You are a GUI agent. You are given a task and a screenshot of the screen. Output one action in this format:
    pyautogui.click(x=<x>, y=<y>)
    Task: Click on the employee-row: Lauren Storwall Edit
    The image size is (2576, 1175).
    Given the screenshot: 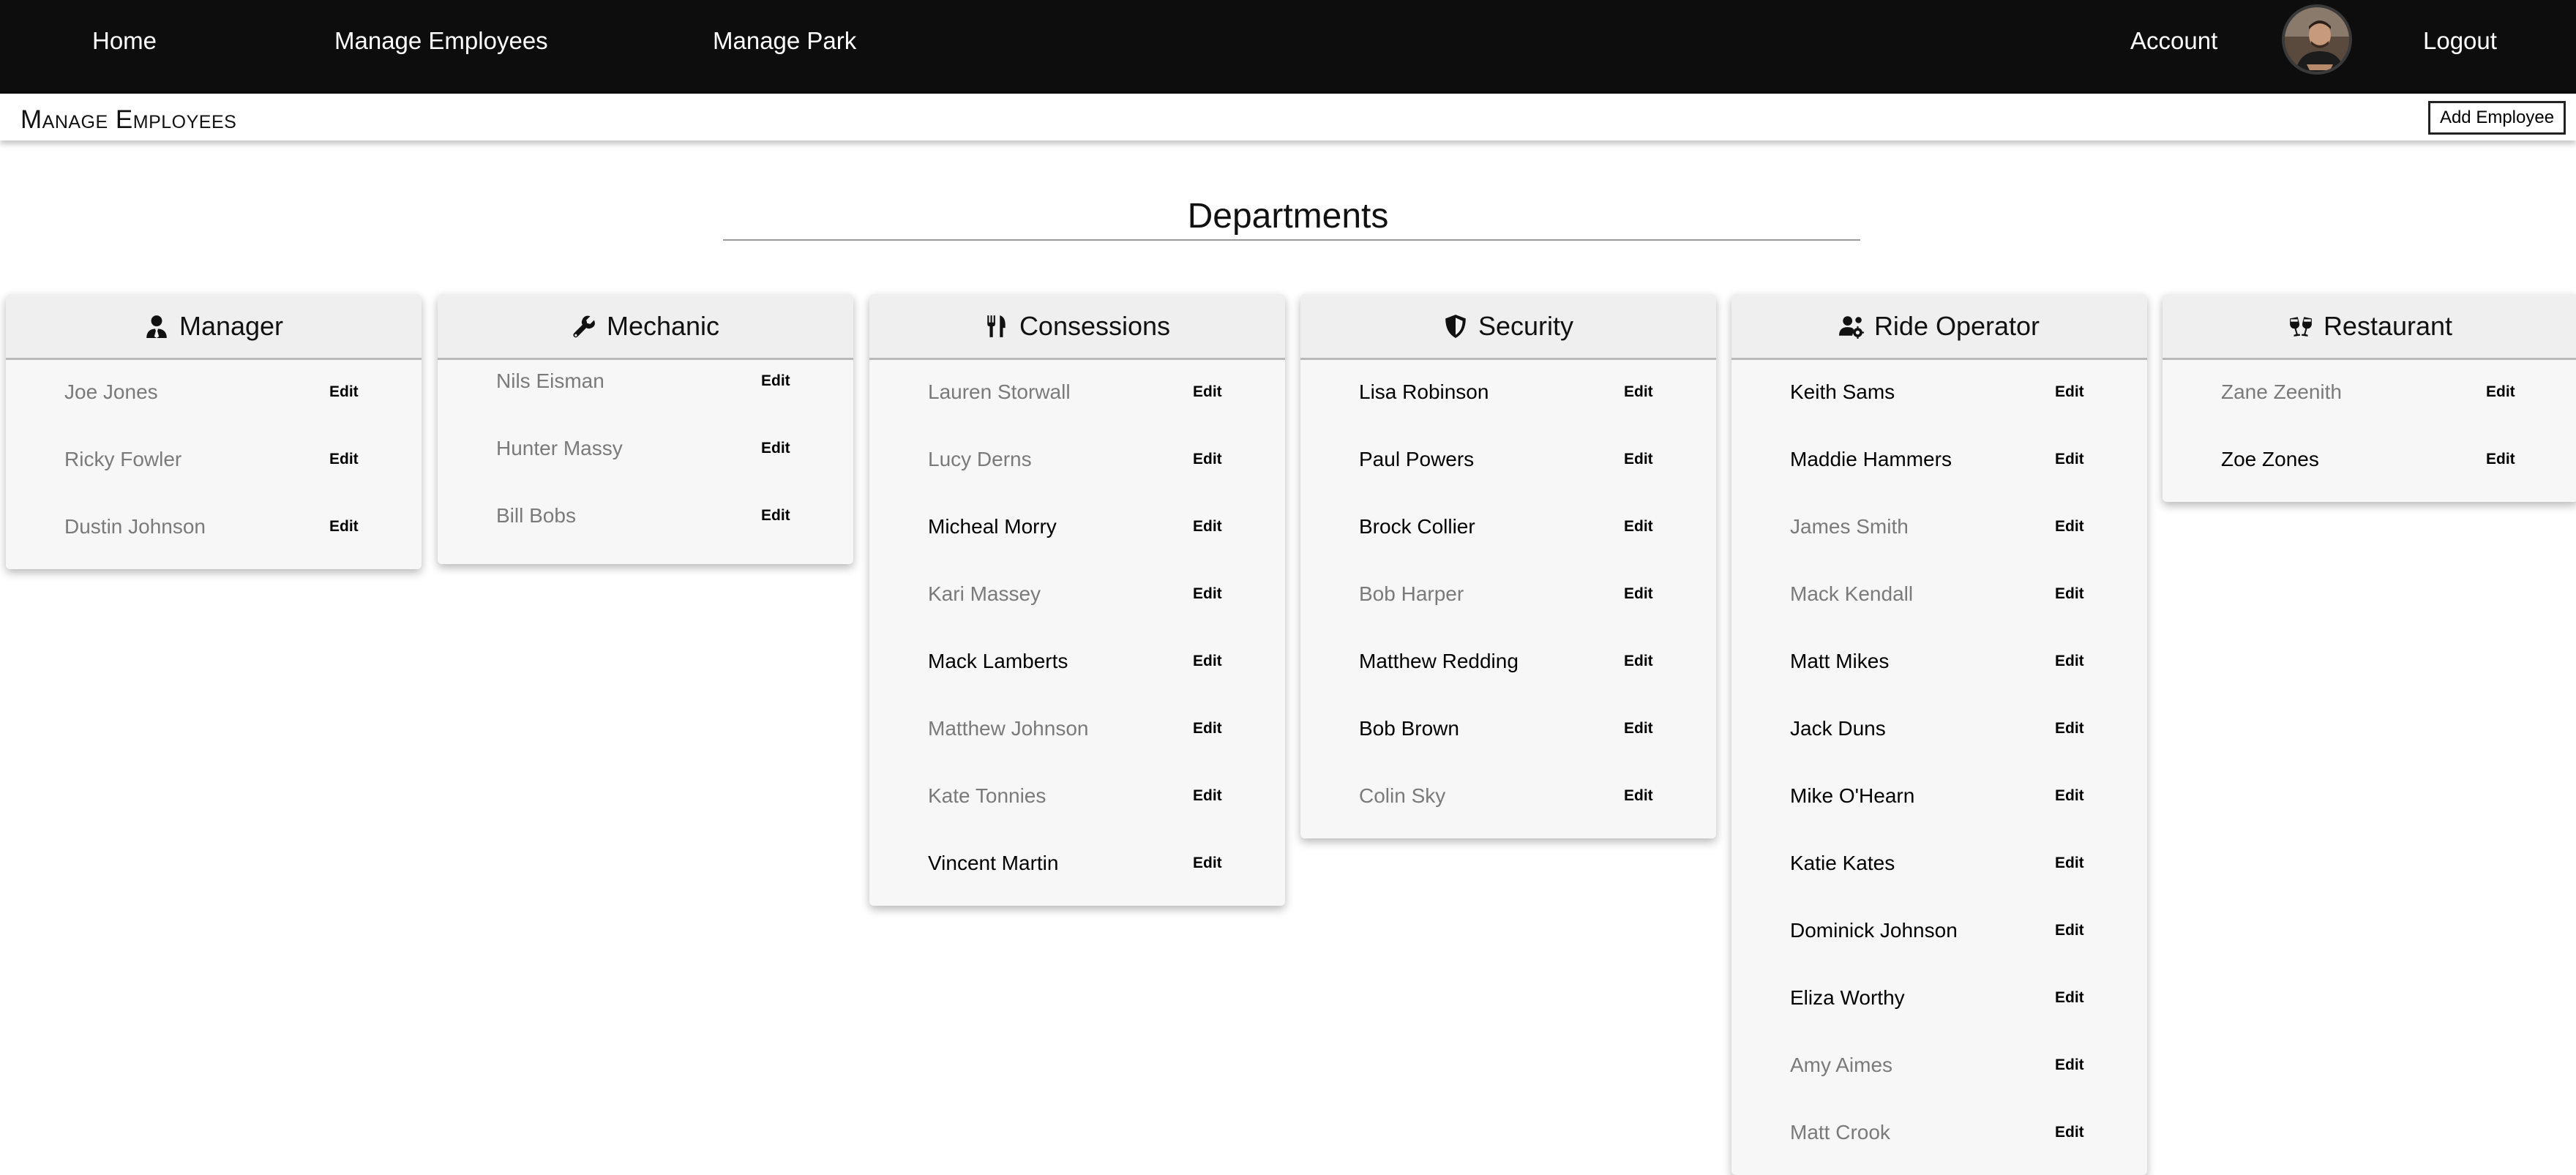 What is the action you would take?
    pyautogui.click(x=1077, y=393)
    